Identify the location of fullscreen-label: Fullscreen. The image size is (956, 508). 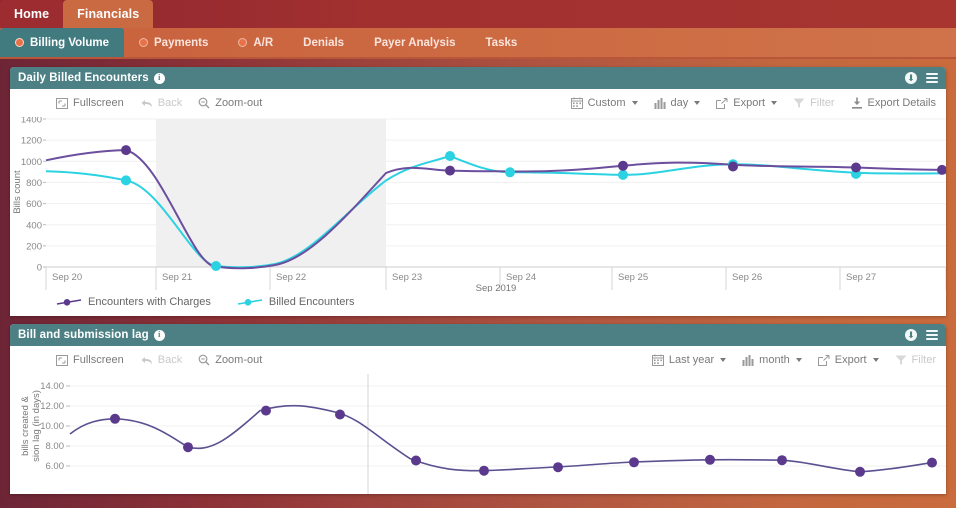
(98, 103).